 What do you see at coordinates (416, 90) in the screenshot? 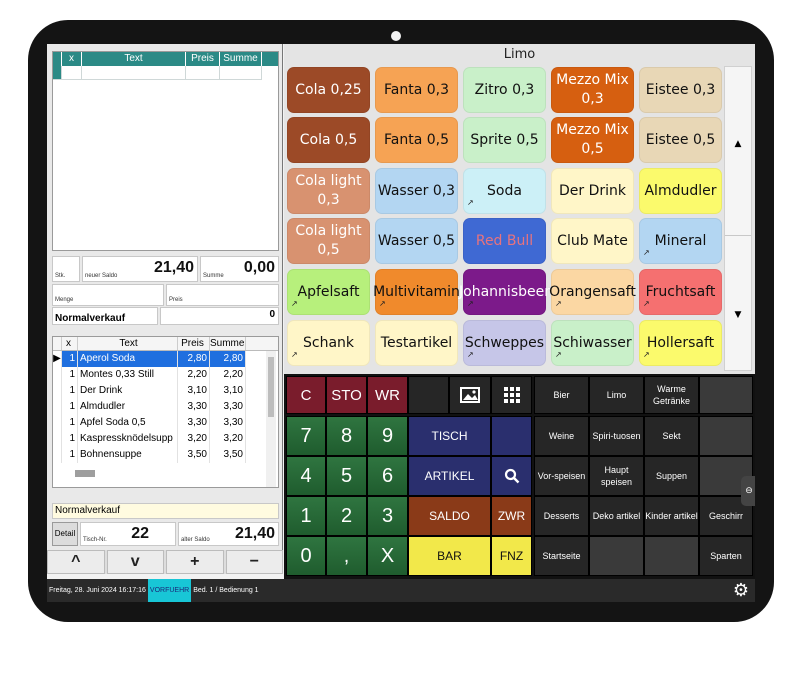
I see `product-button-fanta-0-3: Fanta 0,3` at bounding box center [416, 90].